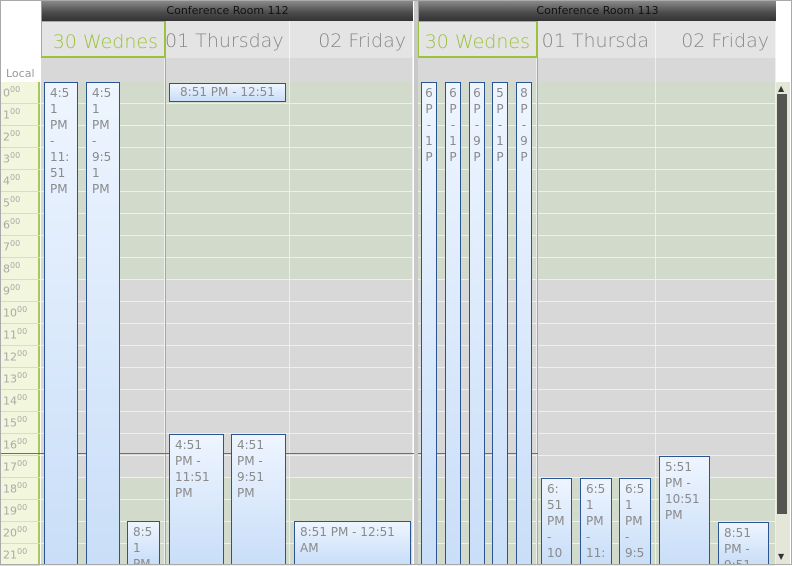 The width and height of the screenshot is (792, 566). What do you see at coordinates (635, 521) in the screenshot?
I see `appointment: 6:51 PM - 9:51 PM` at bounding box center [635, 521].